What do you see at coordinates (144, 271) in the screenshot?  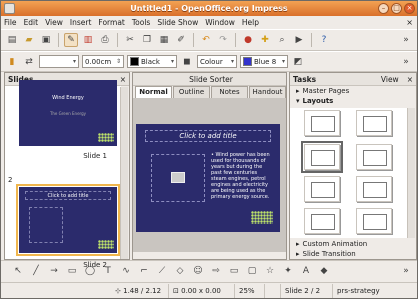 I see `connector-icon: ⌐` at bounding box center [144, 271].